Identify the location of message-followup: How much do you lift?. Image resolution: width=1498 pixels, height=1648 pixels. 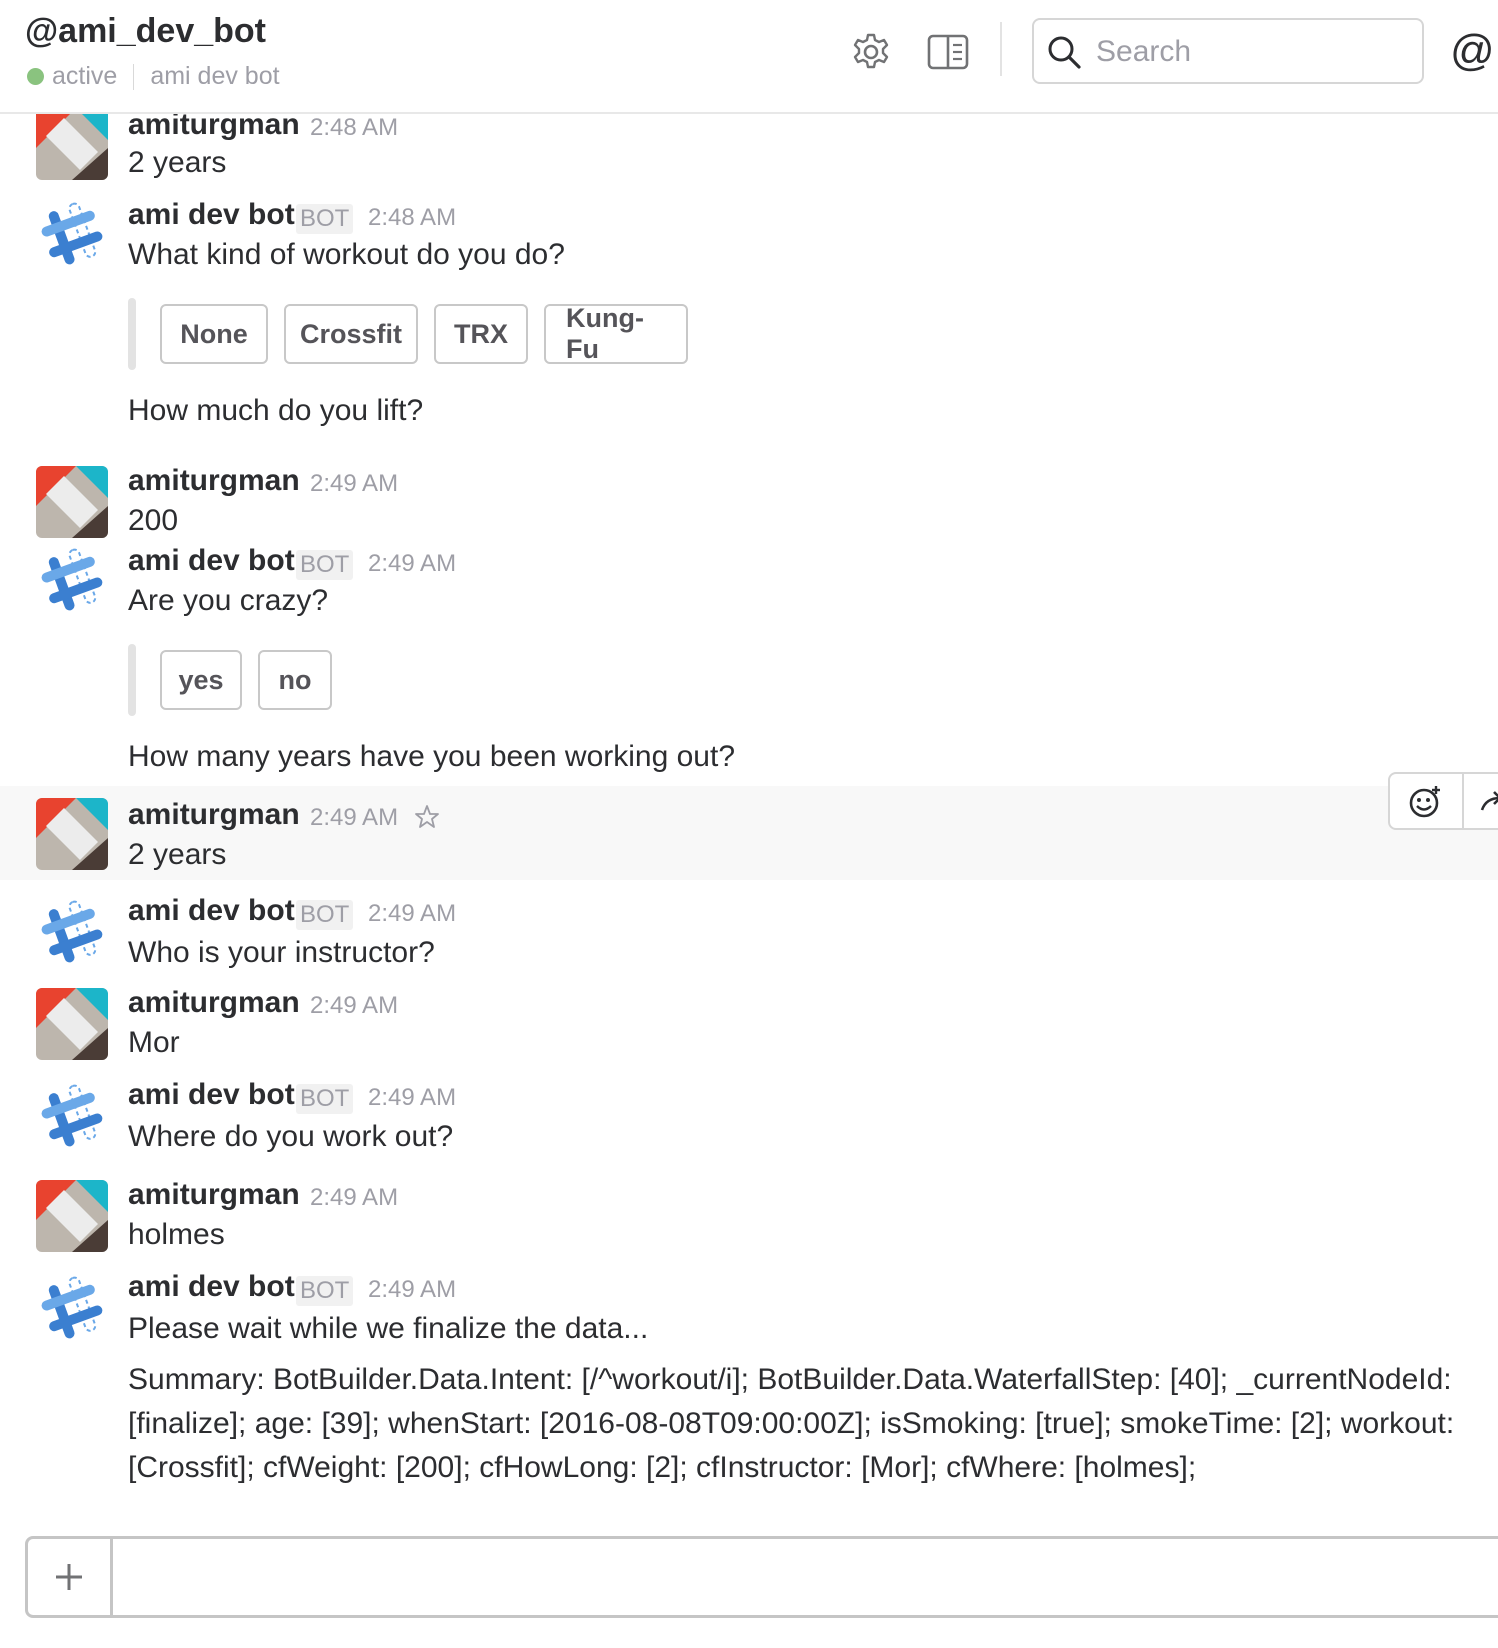
(276, 410).